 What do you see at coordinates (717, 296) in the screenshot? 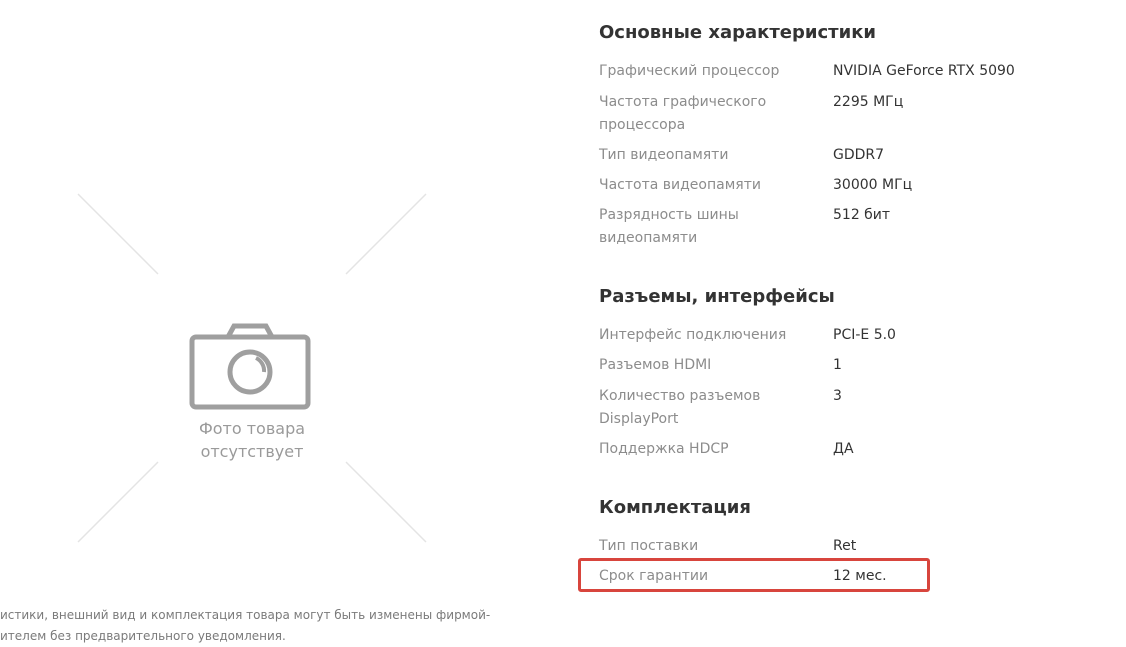
I see `section-title-connectors: Разъемы, интерфейсы` at bounding box center [717, 296].